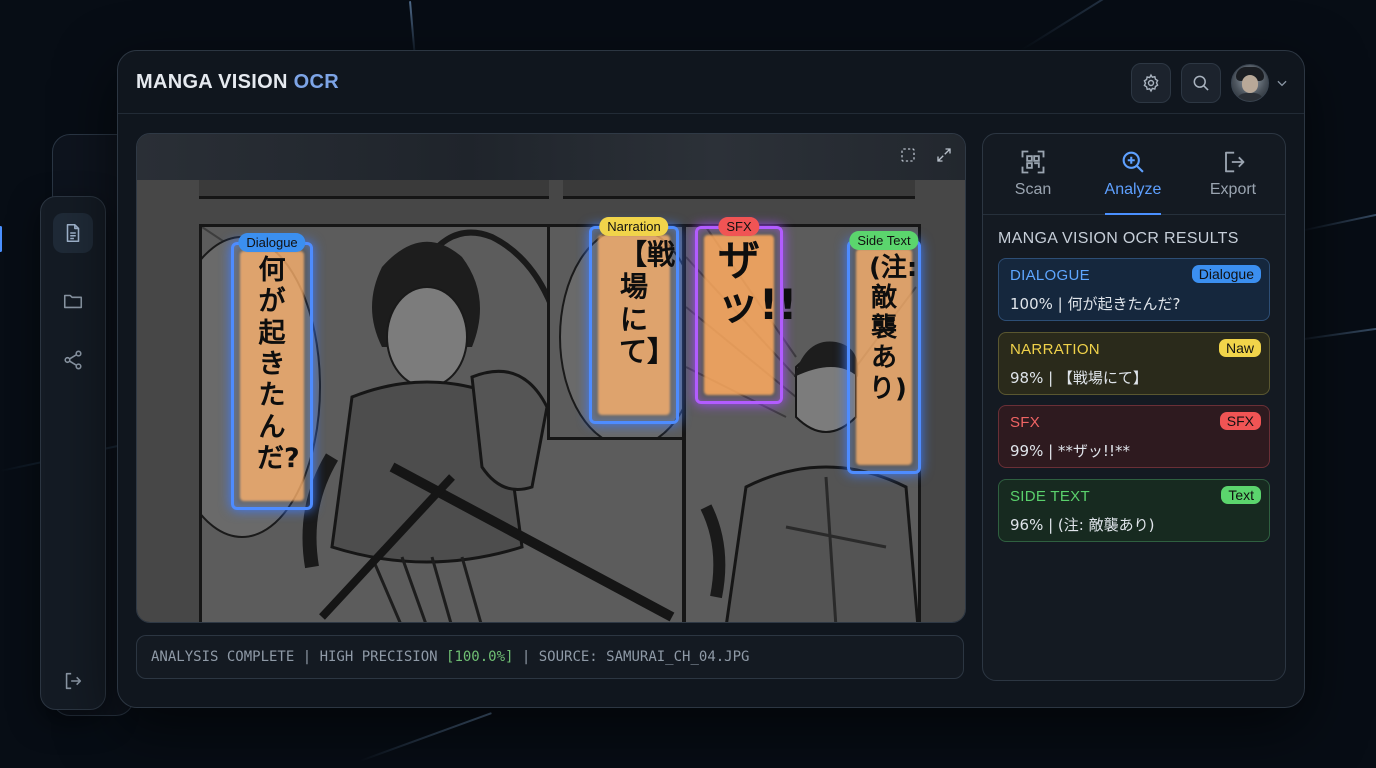  Describe the element at coordinates (316, 82) in the screenshot. I see `app-title-accent: OCR` at that location.